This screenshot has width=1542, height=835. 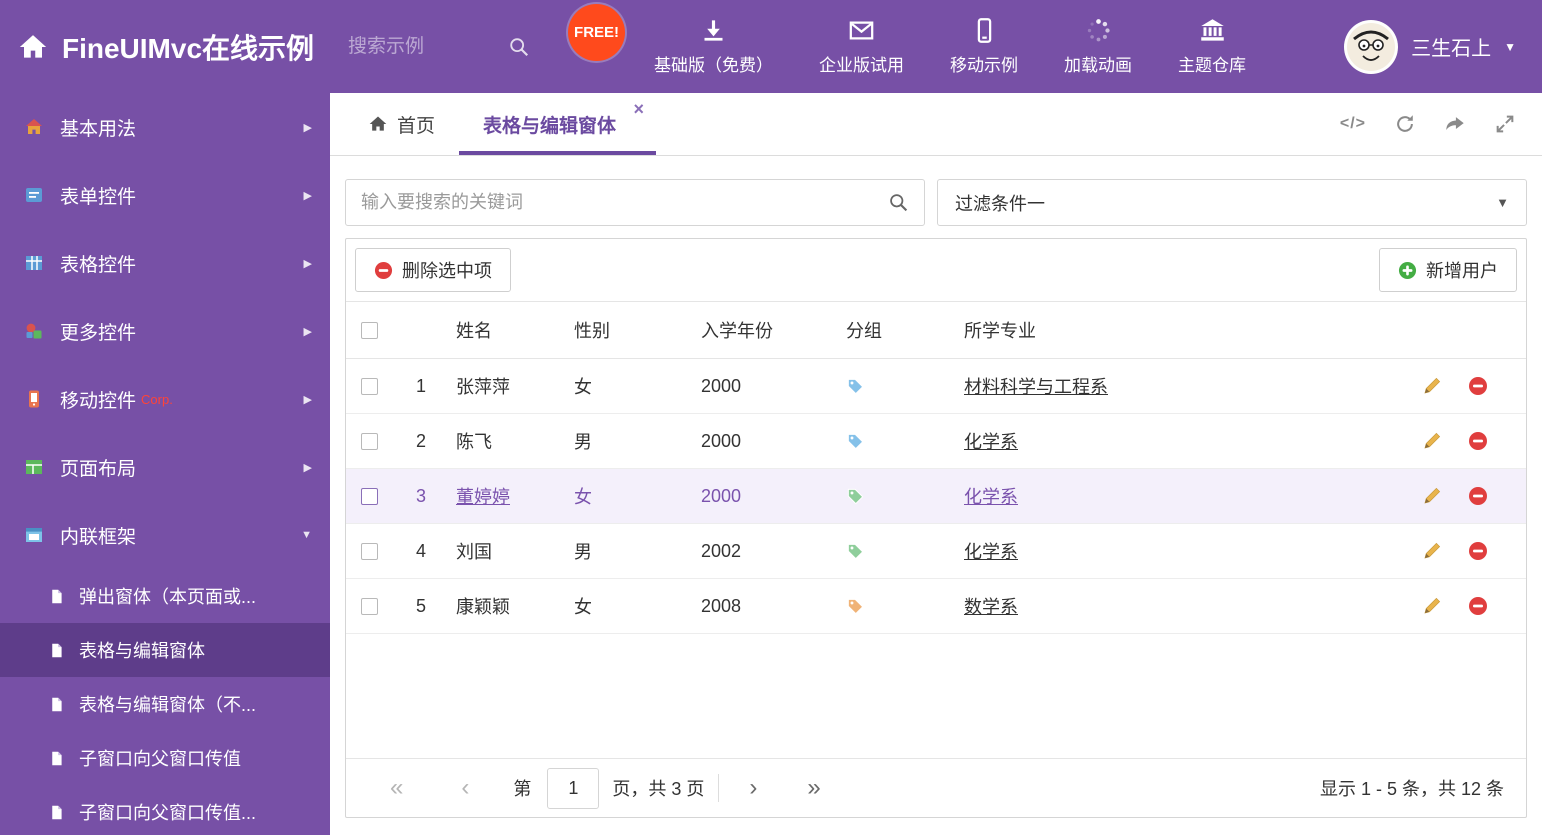 What do you see at coordinates (991, 606) in the screenshot?
I see `major-link: 数学系` at bounding box center [991, 606].